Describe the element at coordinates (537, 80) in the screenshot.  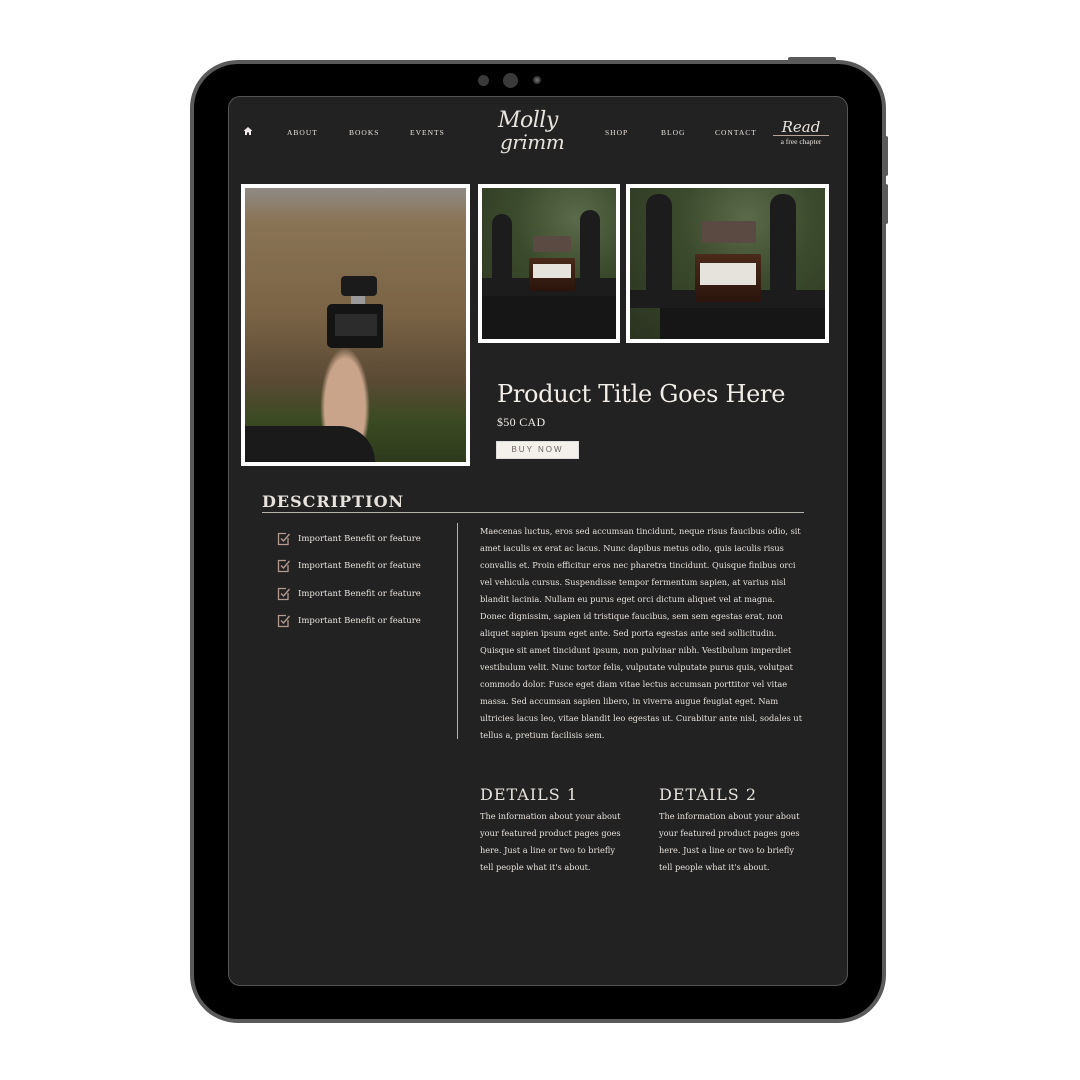
I see `light-sensor-icon` at that location.